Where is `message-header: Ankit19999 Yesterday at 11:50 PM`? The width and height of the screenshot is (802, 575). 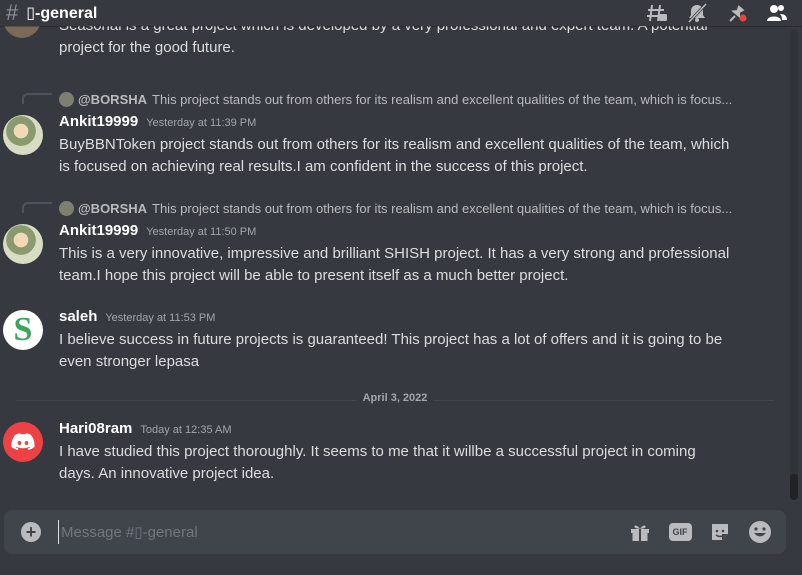 message-header: Ankit19999 Yesterday at 11:50 PM is located at coordinates (157, 230).